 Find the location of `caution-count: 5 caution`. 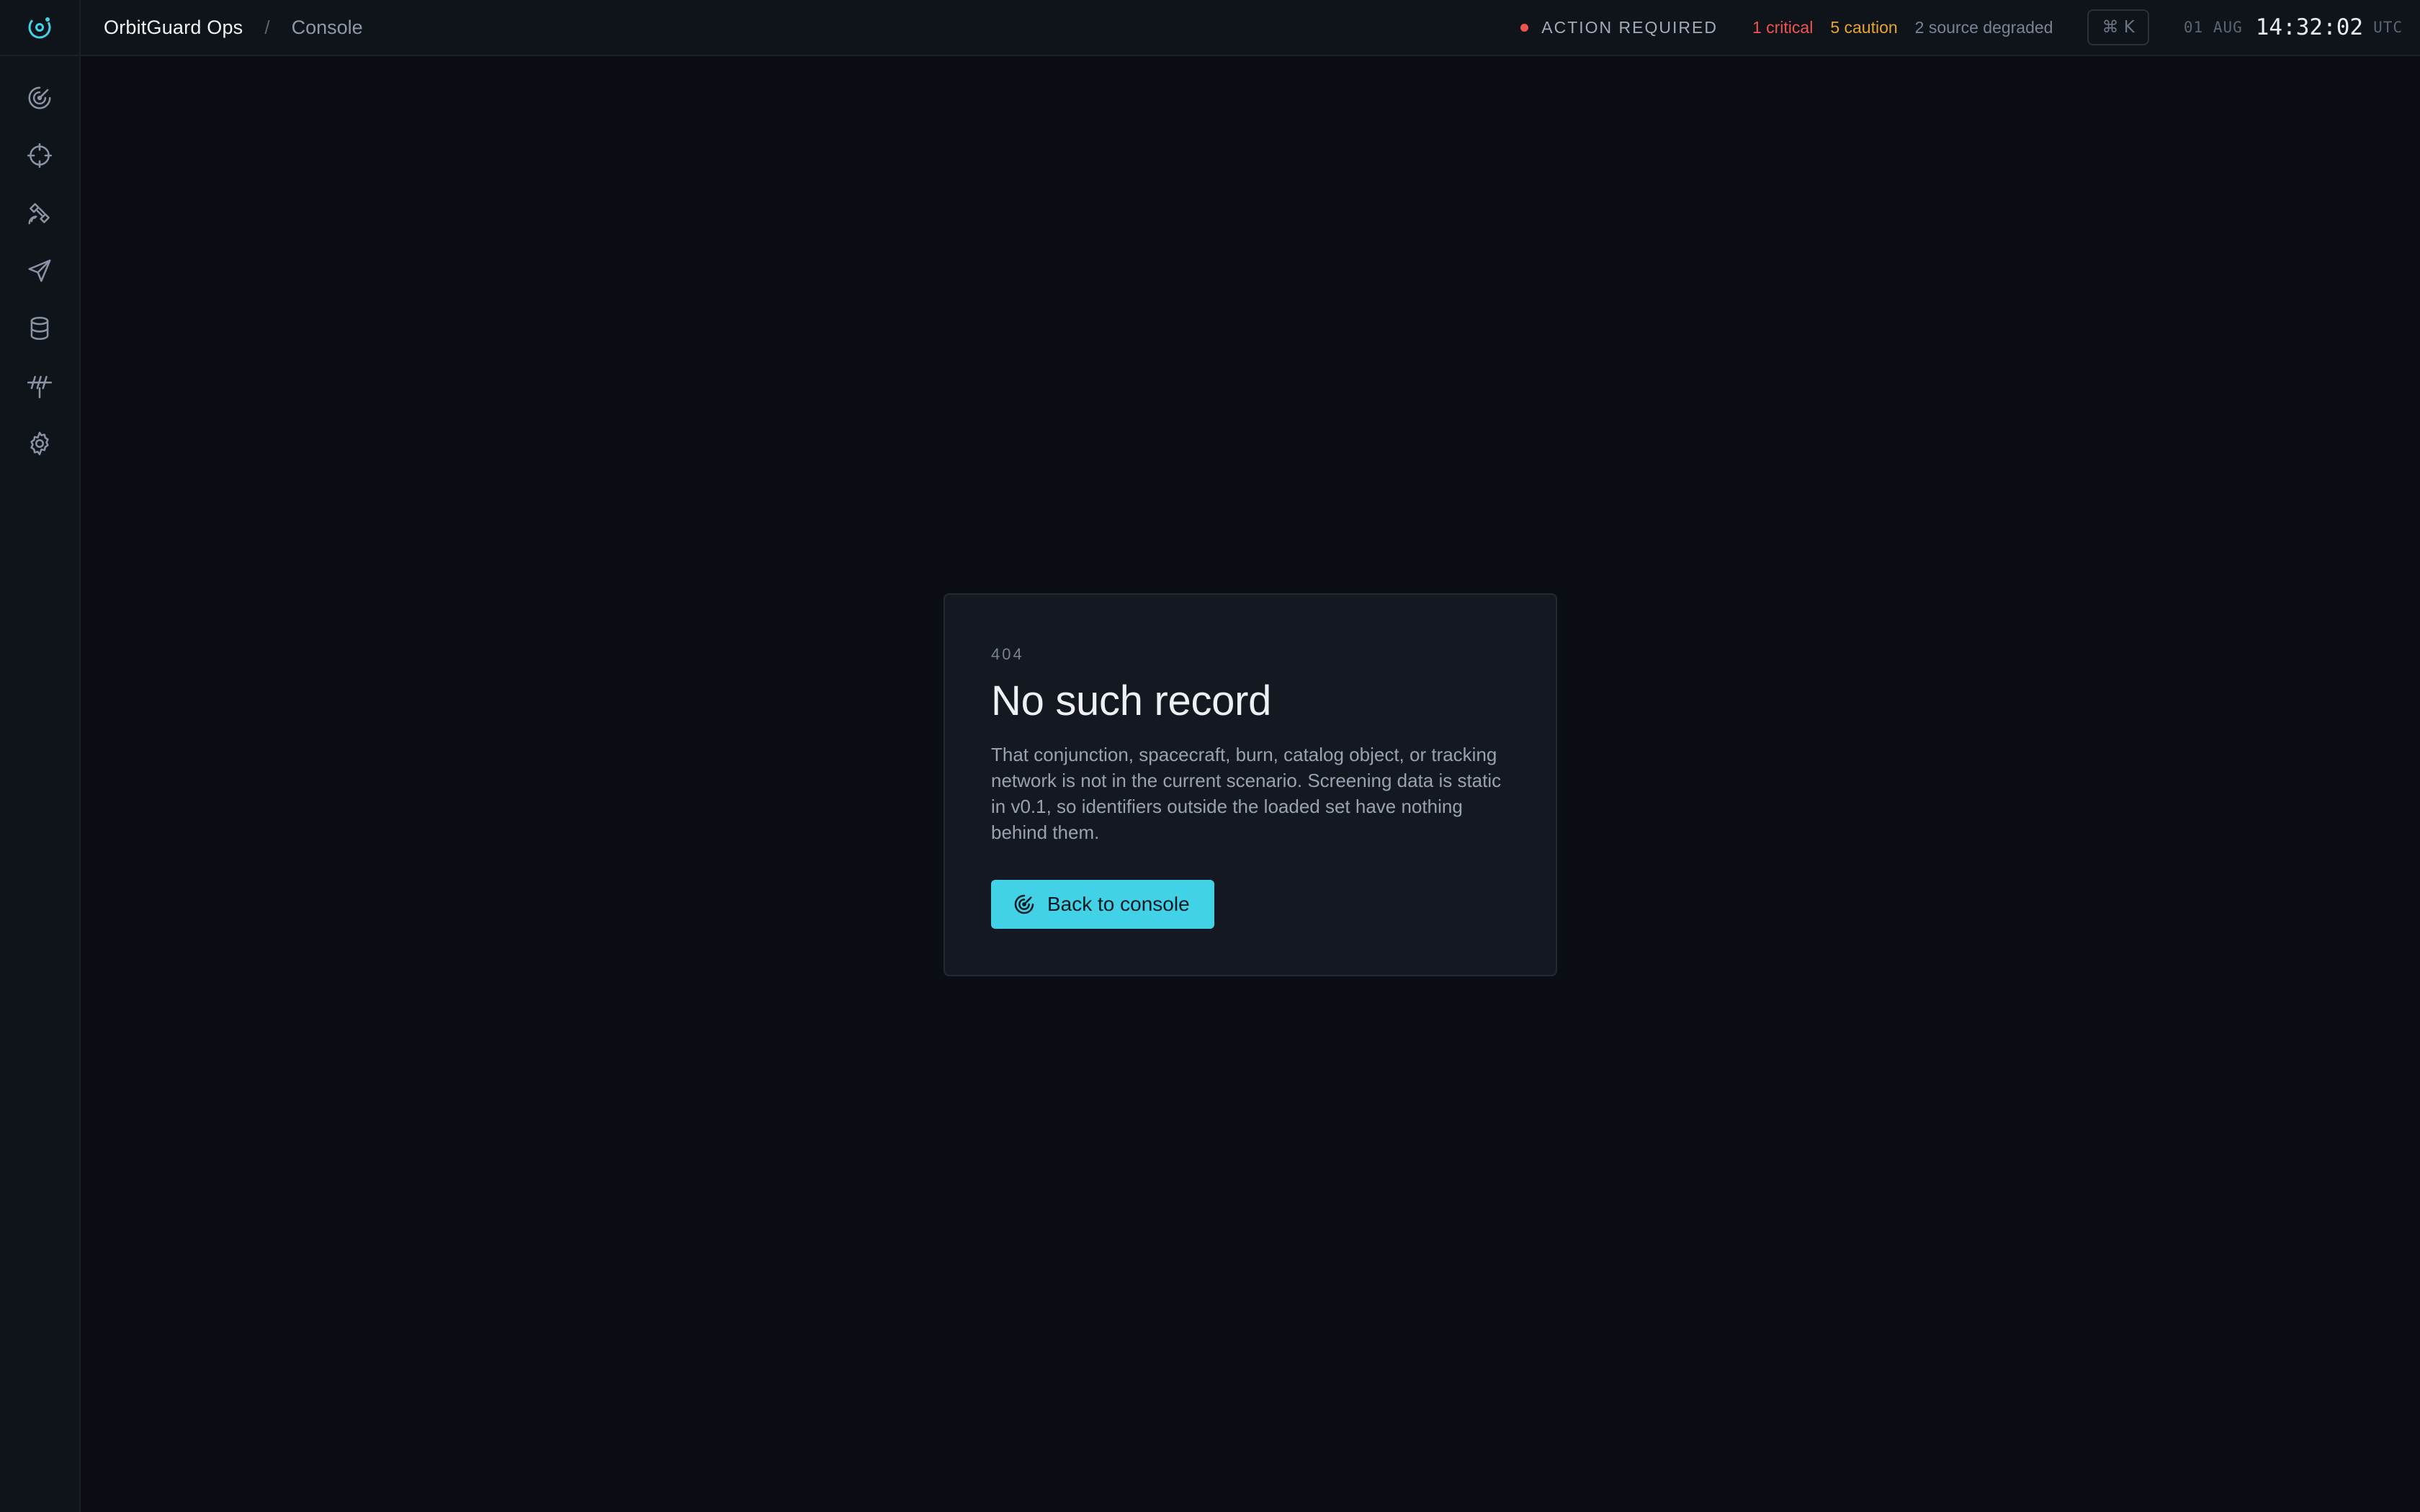

caution-count: 5 caution is located at coordinates (1863, 27).